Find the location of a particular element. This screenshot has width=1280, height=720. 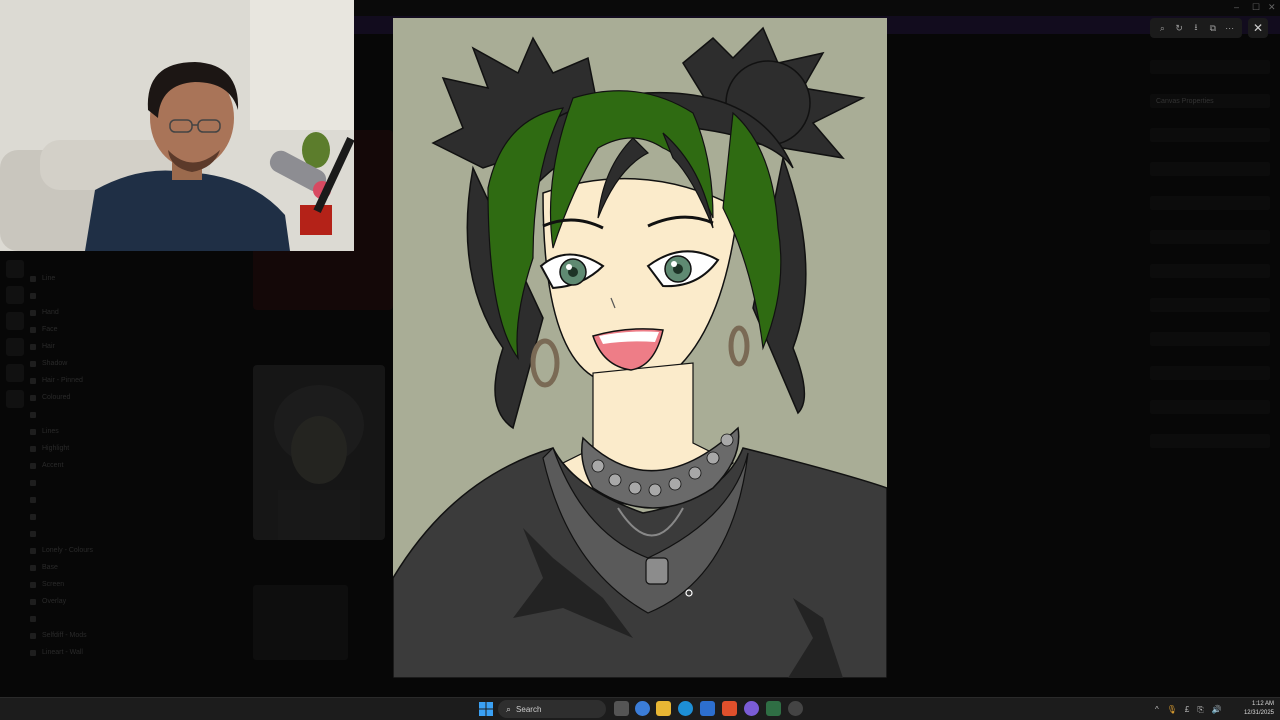

layer-row: Shadow is located at coordinates (85, 363).